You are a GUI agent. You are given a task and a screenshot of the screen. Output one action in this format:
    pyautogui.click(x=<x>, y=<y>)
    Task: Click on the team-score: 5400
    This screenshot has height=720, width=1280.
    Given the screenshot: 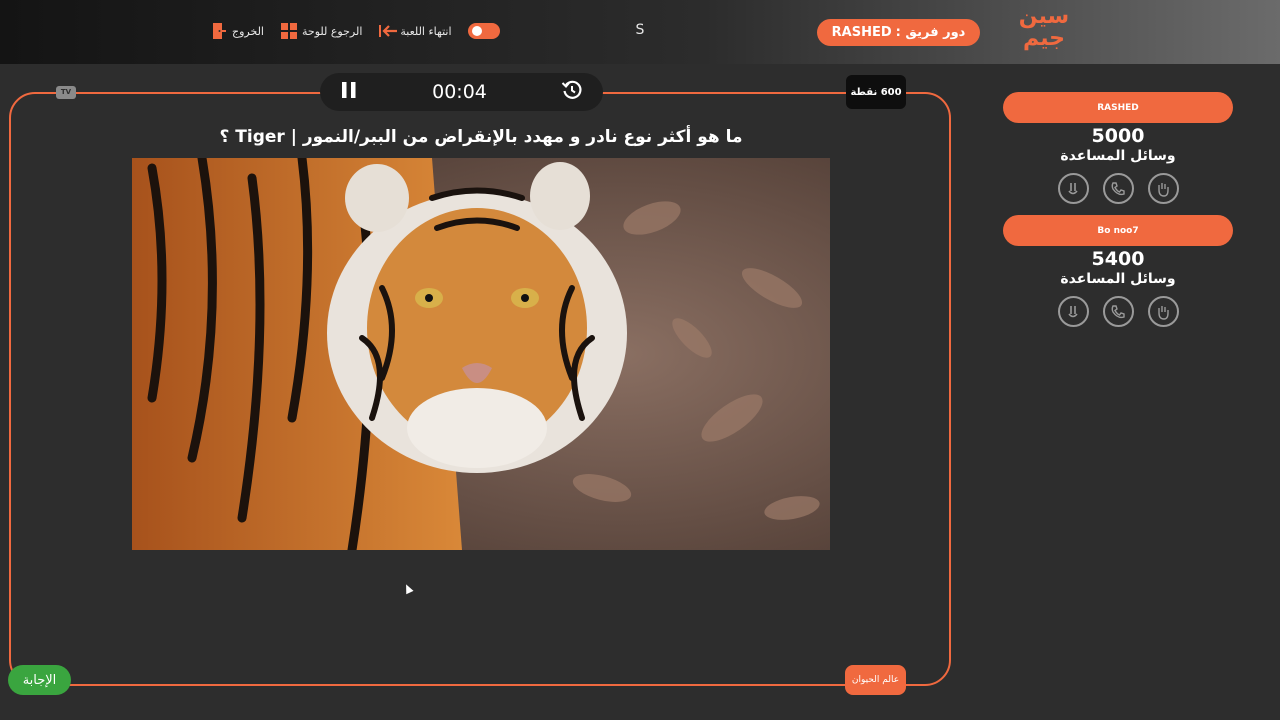 What is the action you would take?
    pyautogui.click(x=1118, y=259)
    